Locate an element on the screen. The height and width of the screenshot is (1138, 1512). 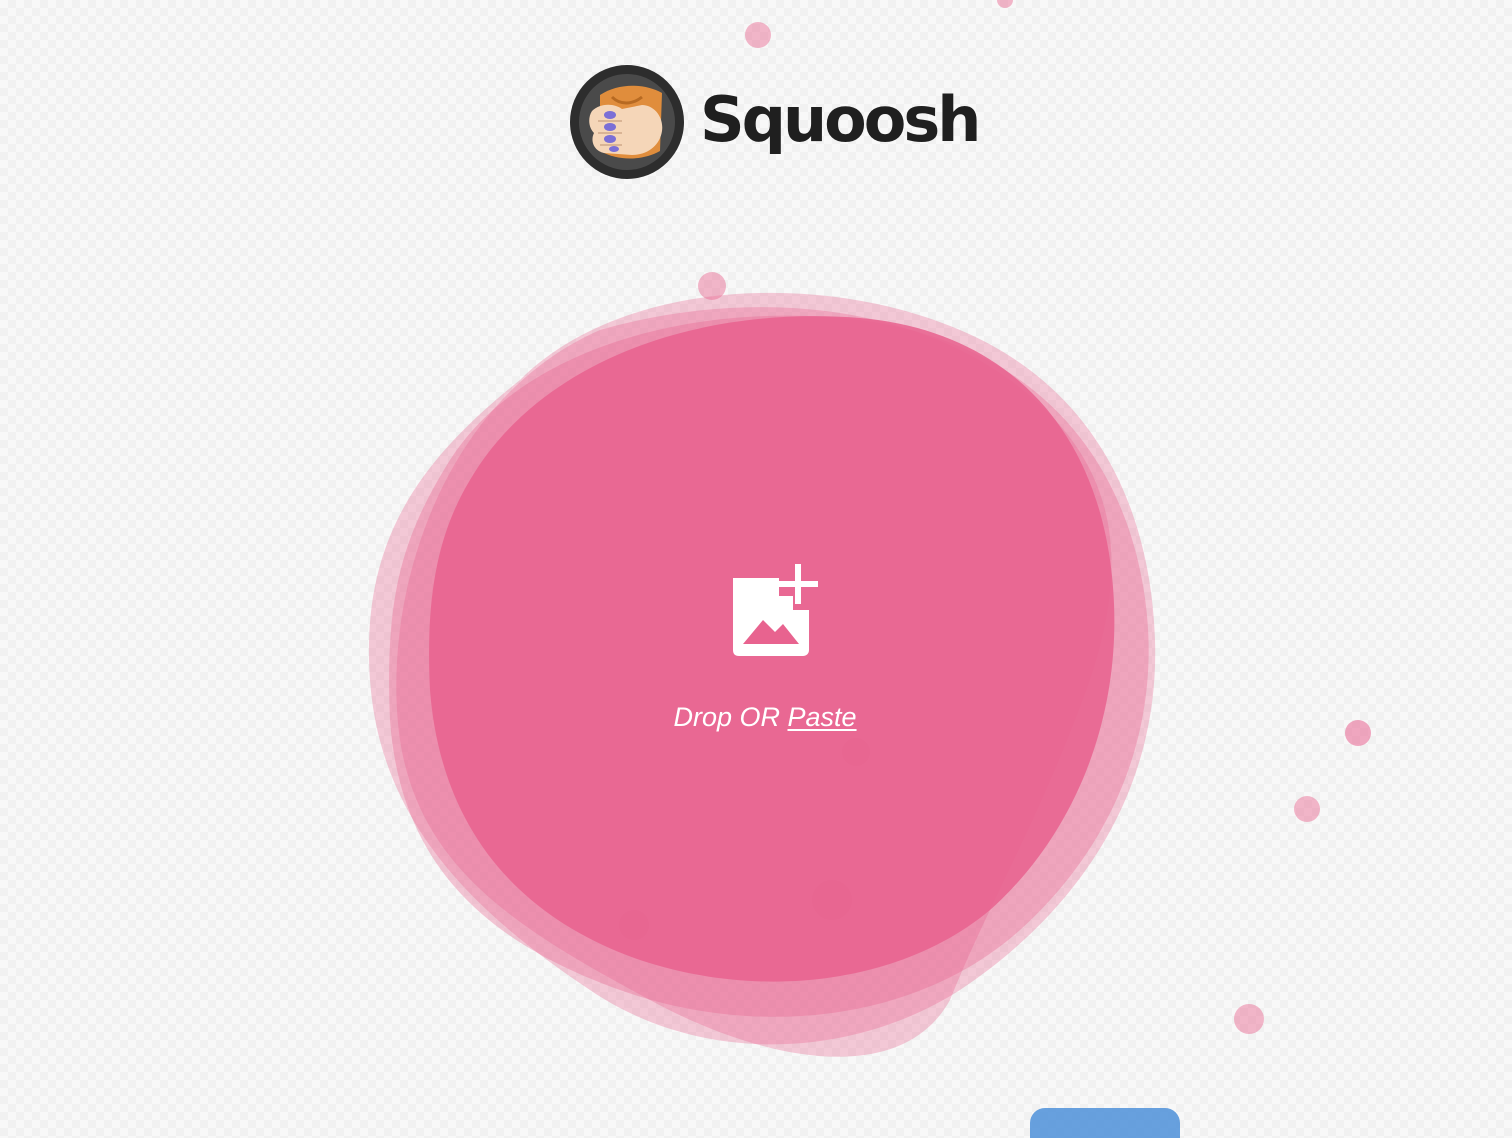
add-image-icon is located at coordinates (775, 610).